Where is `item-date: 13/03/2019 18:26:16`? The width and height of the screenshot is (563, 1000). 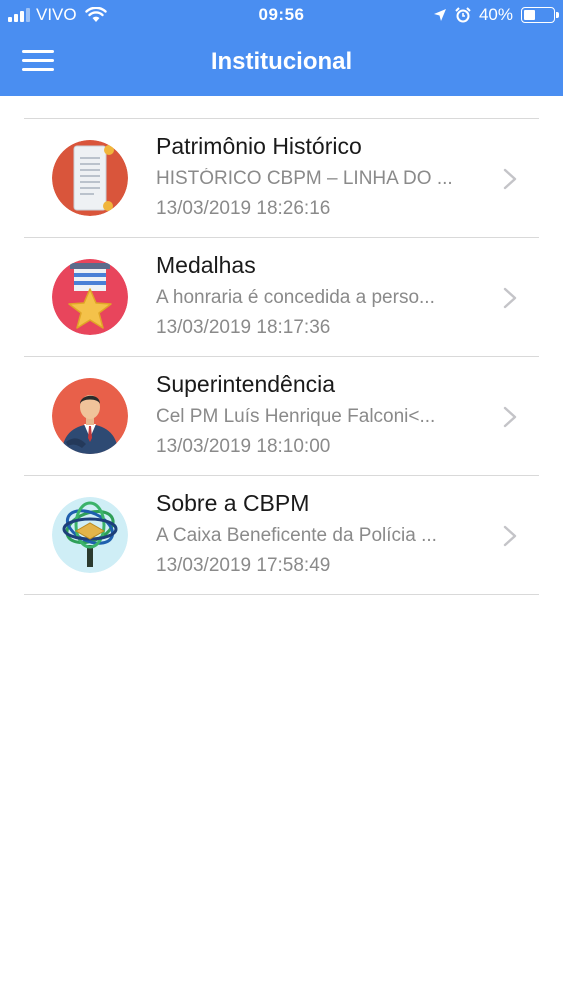
item-date: 13/03/2019 18:26:16 is located at coordinates (243, 208).